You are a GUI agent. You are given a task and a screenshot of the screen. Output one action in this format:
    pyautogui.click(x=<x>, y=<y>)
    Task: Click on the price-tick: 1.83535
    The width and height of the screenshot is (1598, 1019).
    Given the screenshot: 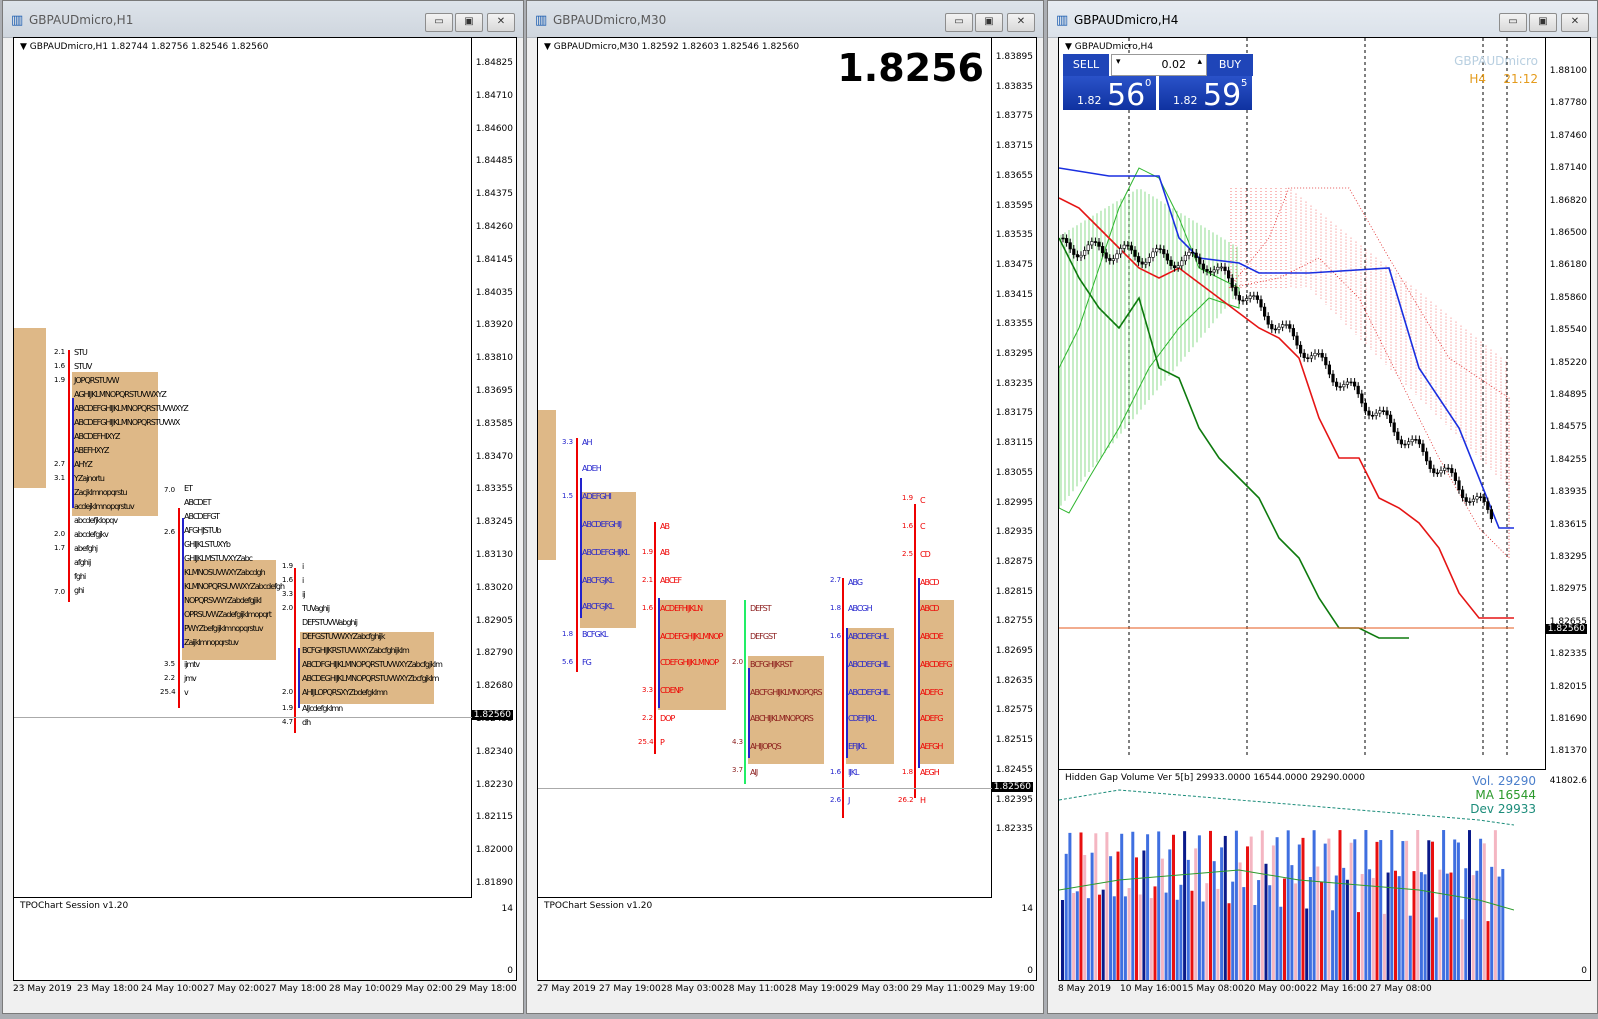 What is the action you would take?
    pyautogui.click(x=1014, y=235)
    